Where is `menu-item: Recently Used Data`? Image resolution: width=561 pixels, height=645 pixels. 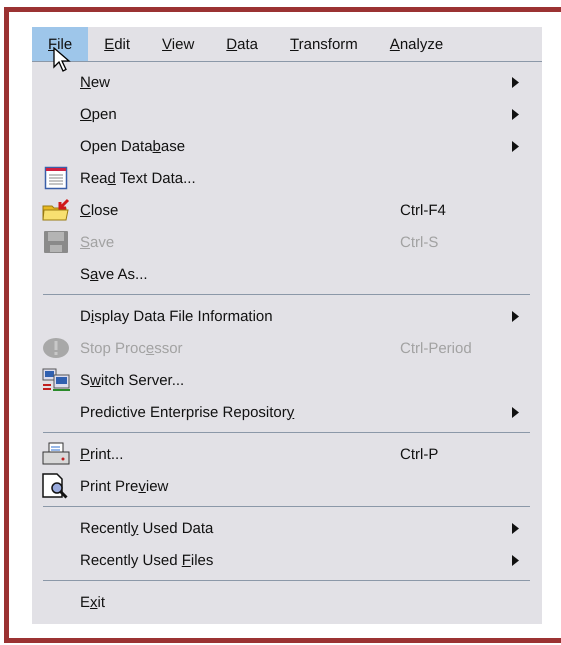 menu-item: Recently Used Data is located at coordinates (287, 528).